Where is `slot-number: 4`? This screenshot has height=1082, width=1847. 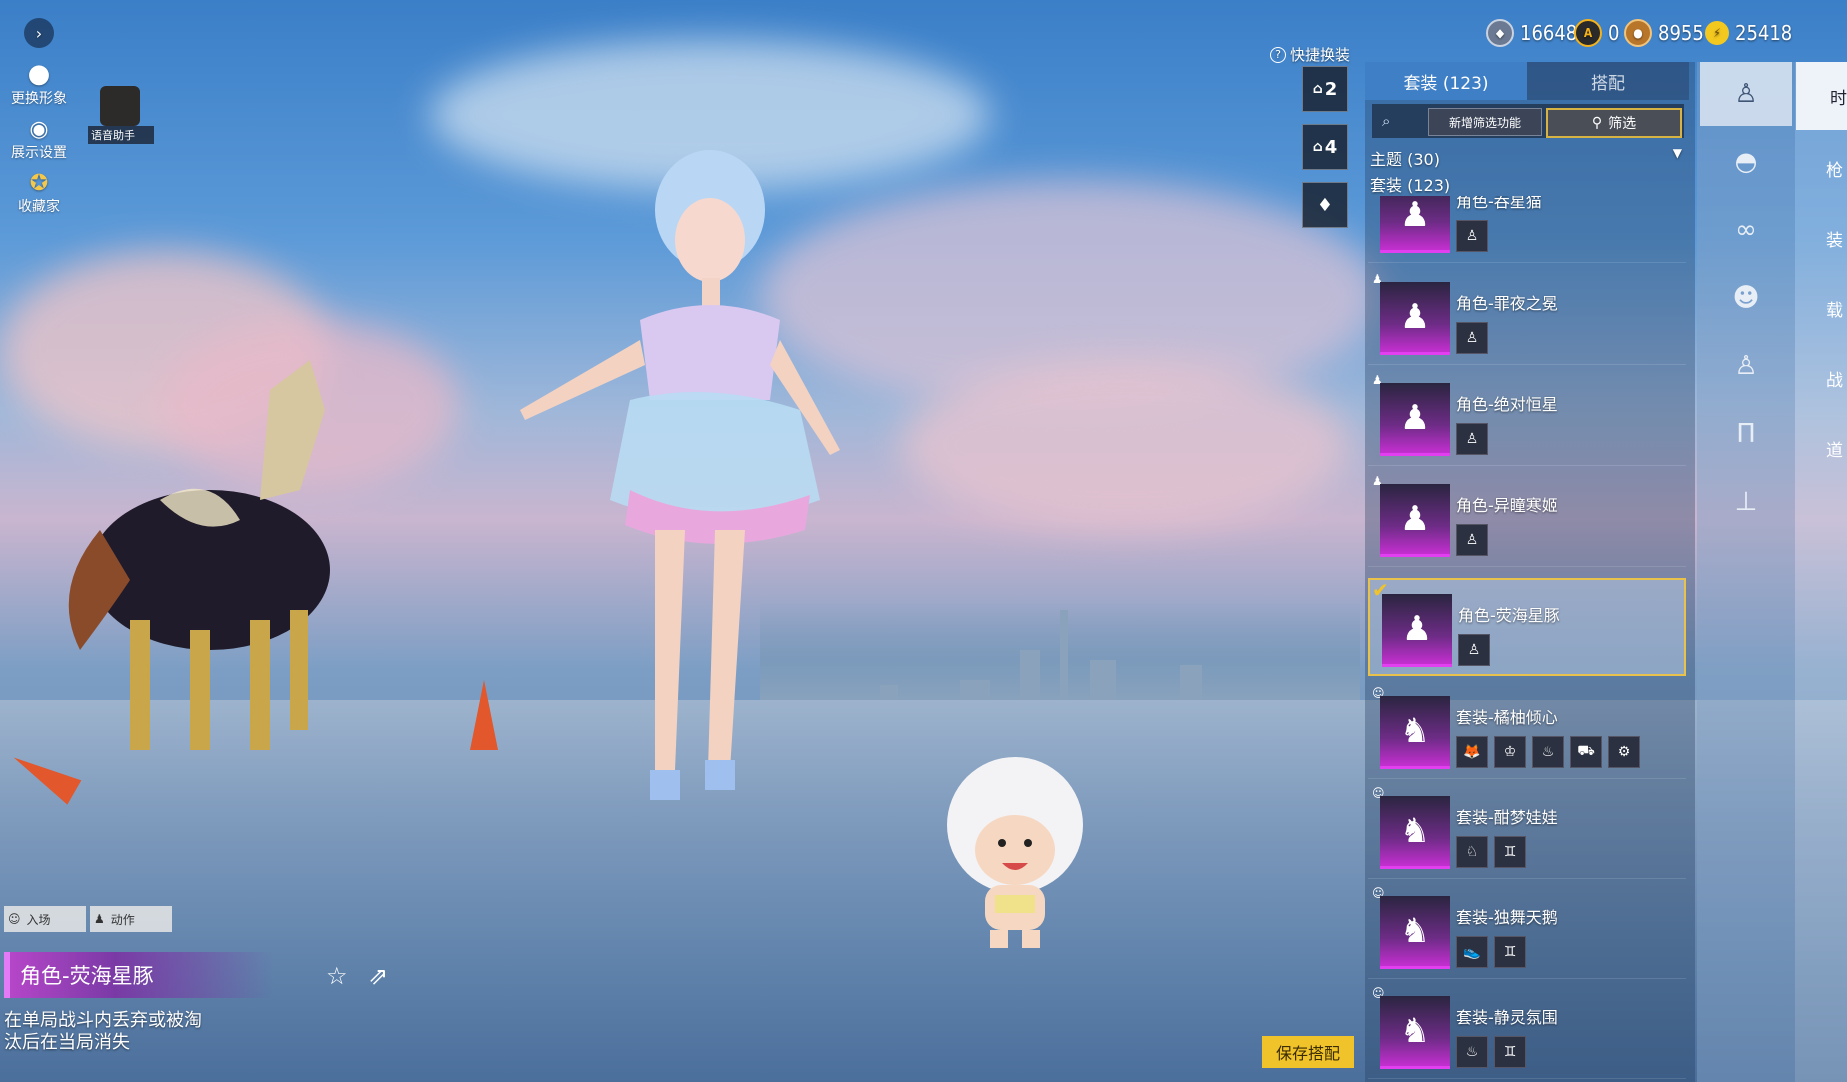 slot-number: 4 is located at coordinates (1331, 147).